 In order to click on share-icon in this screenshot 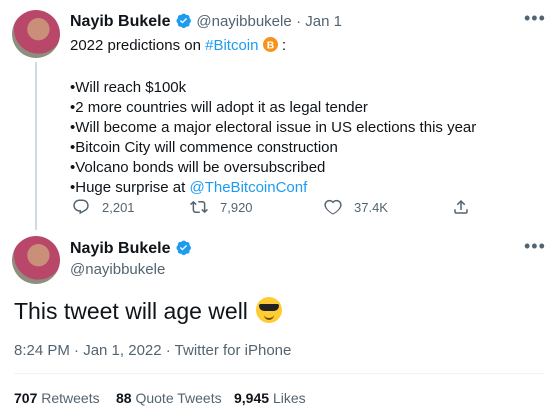, I will do `click(461, 206)`.